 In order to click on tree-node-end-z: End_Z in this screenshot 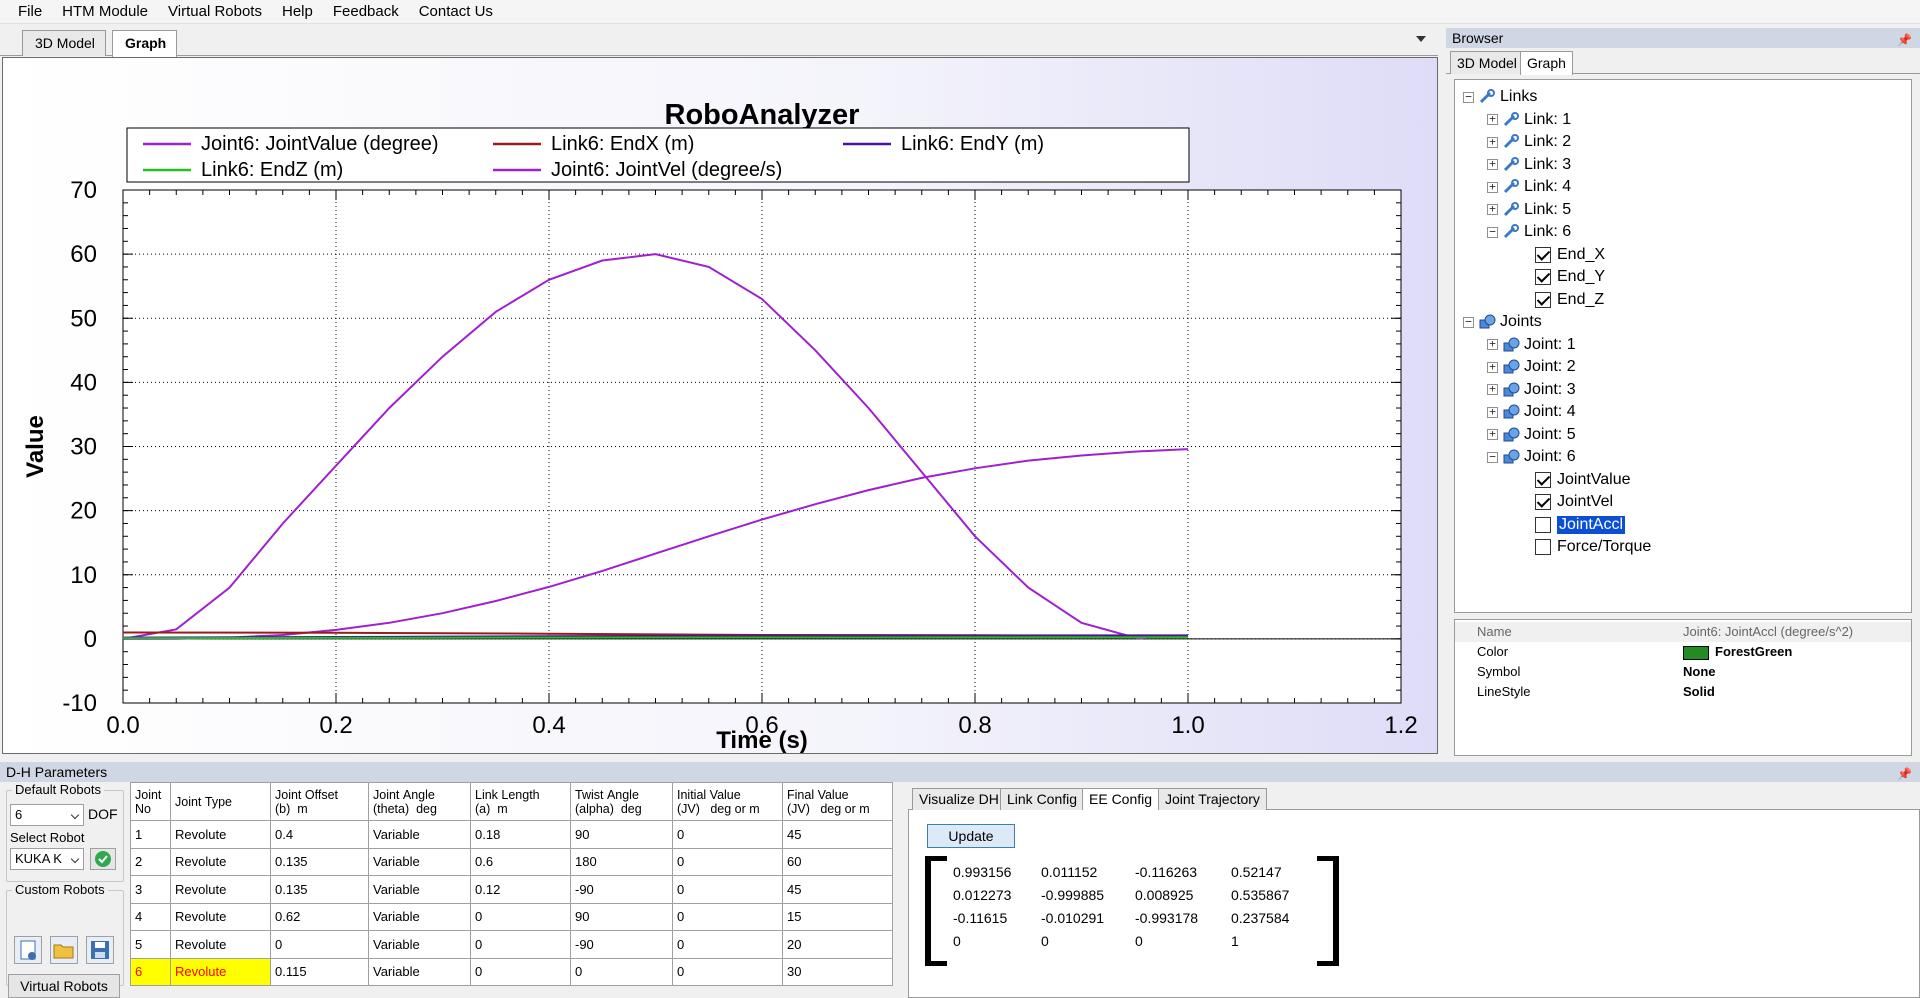, I will do `click(1569, 300)`.